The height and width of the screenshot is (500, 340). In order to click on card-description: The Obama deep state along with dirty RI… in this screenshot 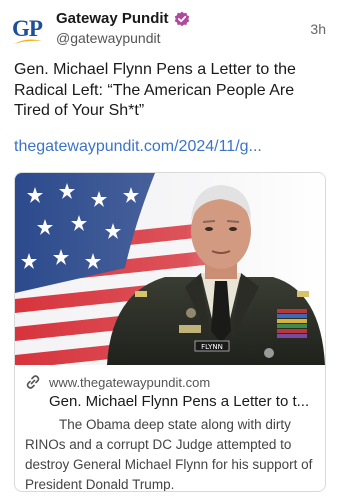, I will do `click(169, 454)`.